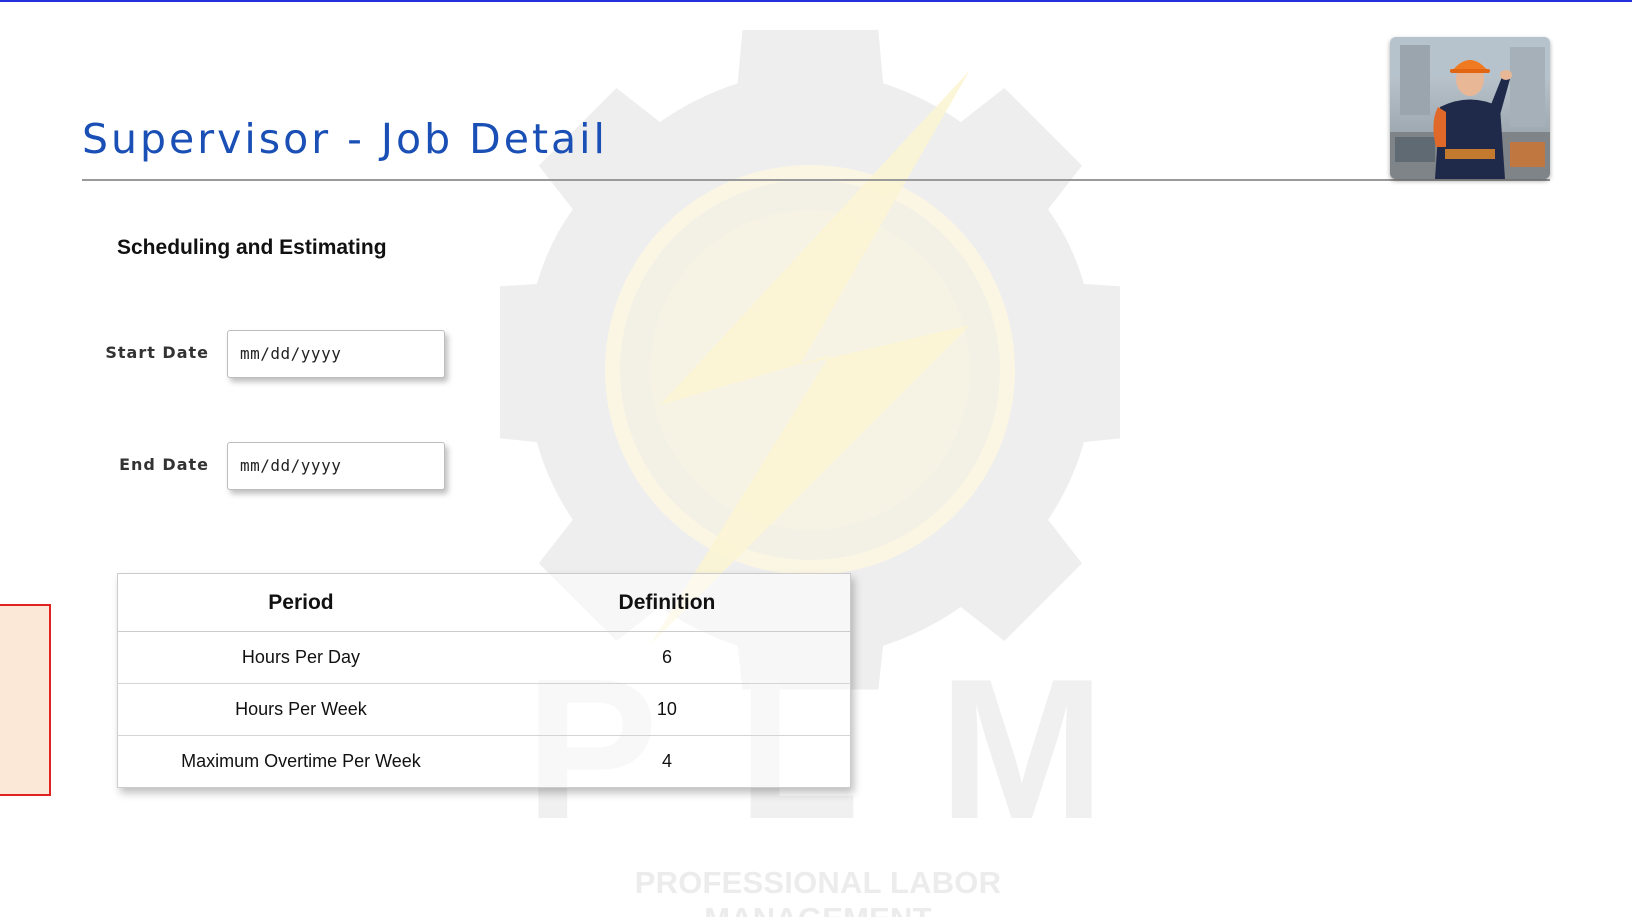 The height and width of the screenshot is (917, 1632). What do you see at coordinates (816, 180) in the screenshot?
I see `header-divider` at bounding box center [816, 180].